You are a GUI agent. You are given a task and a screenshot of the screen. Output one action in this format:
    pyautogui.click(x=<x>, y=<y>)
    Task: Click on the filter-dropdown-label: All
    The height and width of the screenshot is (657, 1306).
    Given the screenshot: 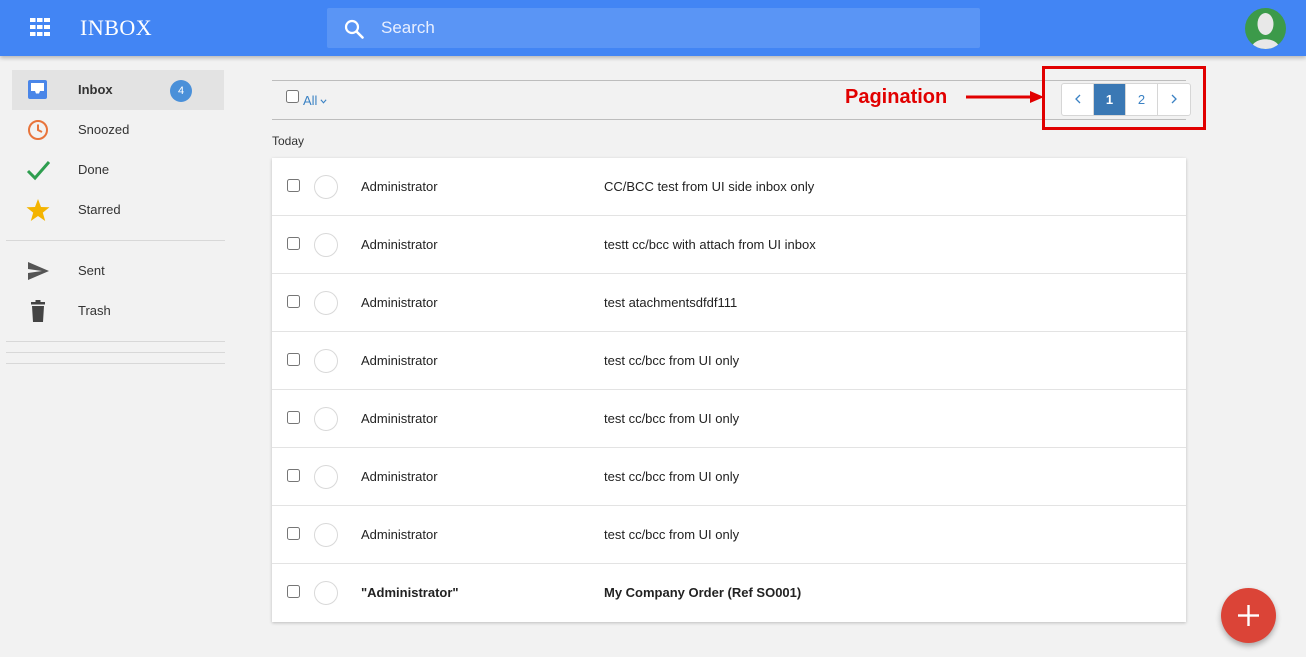 What is the action you would take?
    pyautogui.click(x=310, y=100)
    